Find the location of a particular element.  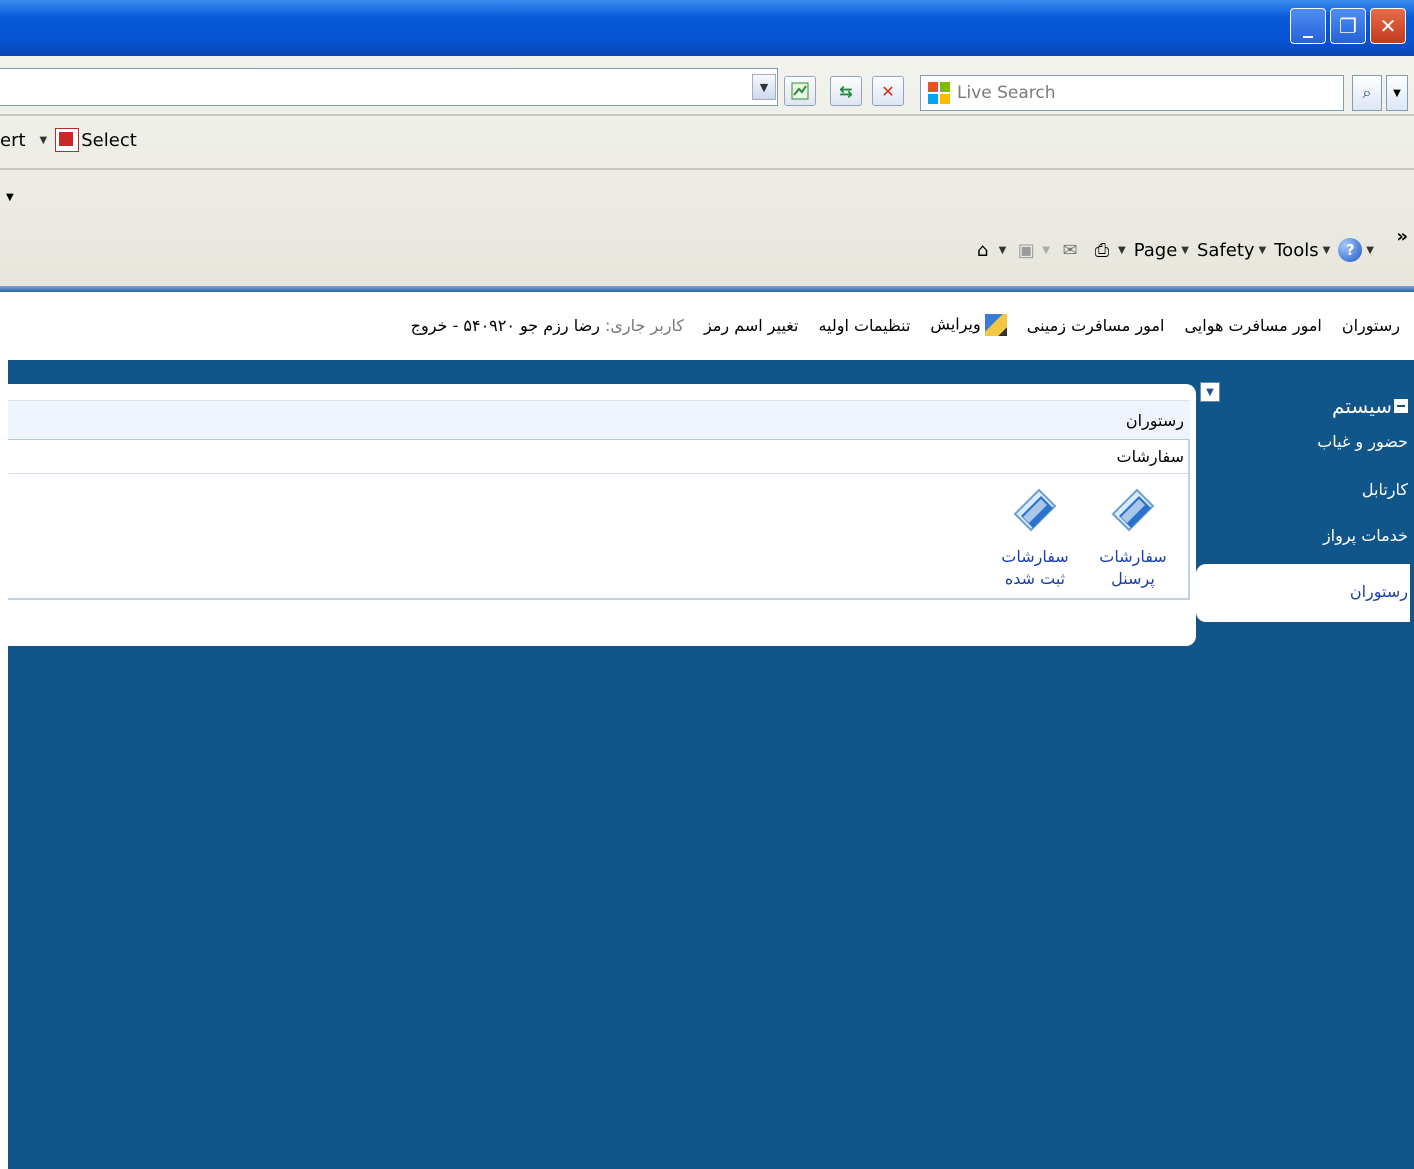

personnel-orders-tile: سفارشات پرسنل is located at coordinates (1133, 537).